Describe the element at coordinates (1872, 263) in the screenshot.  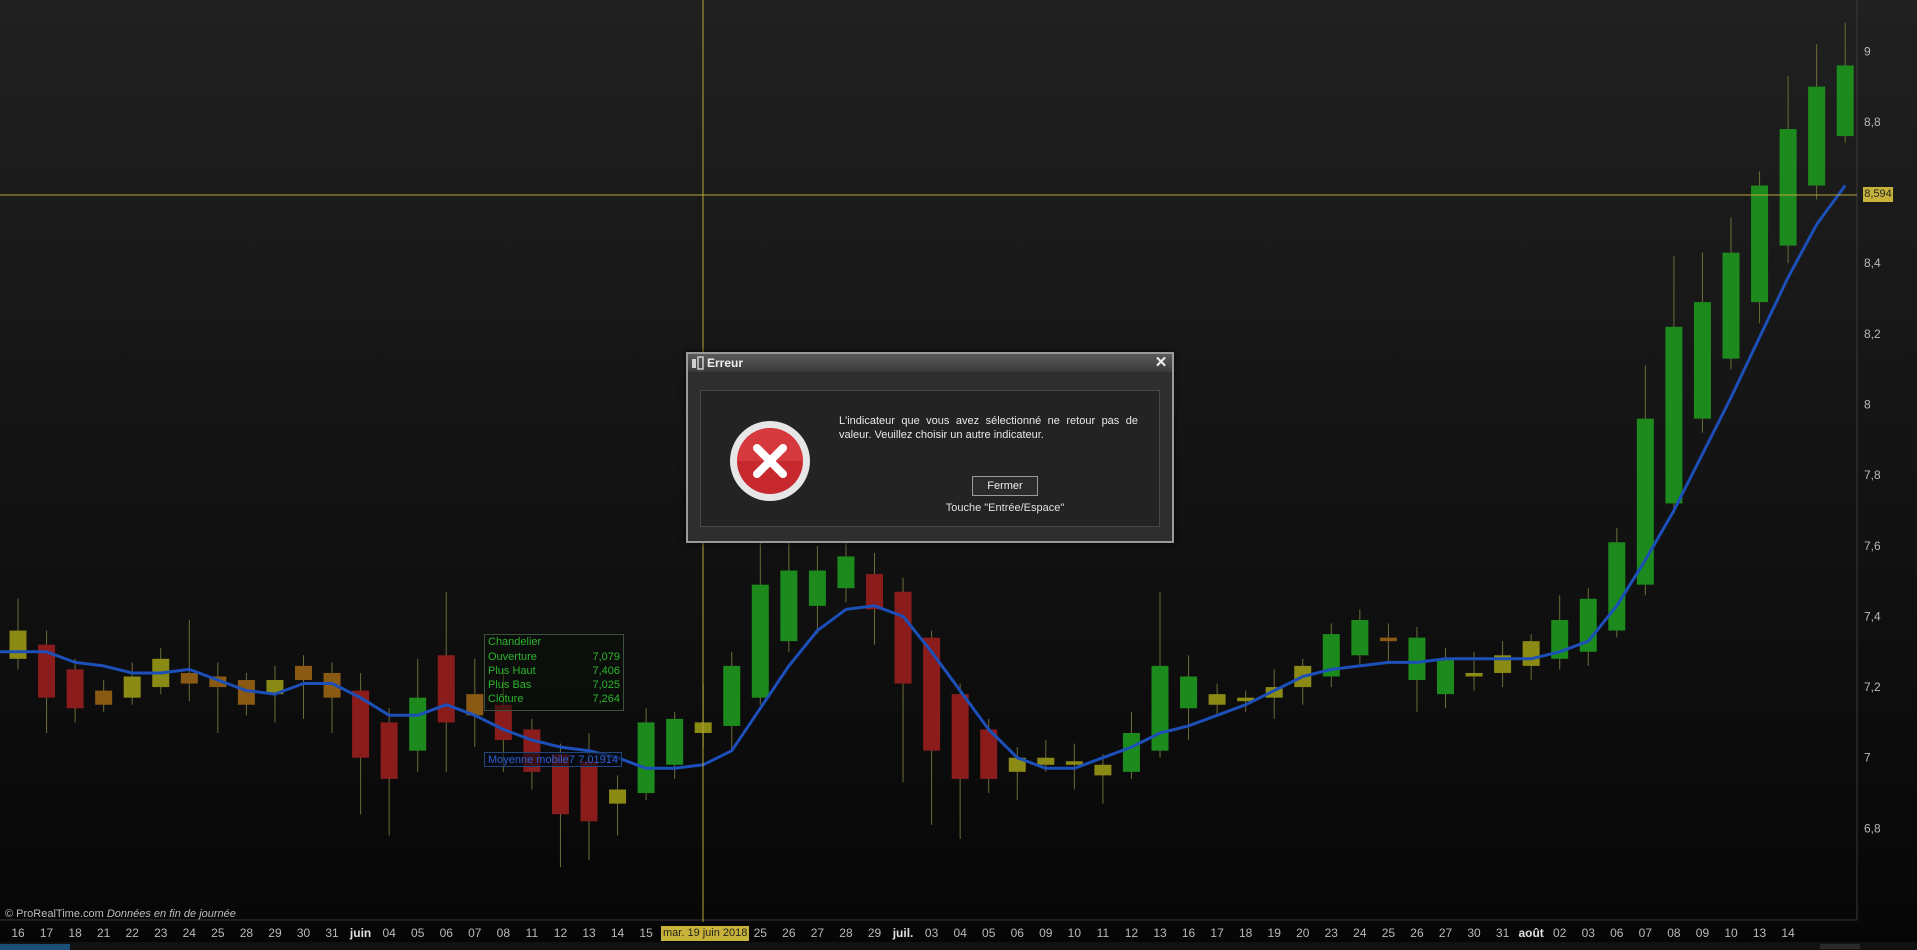
I see `price-tick-label: 8,4` at that location.